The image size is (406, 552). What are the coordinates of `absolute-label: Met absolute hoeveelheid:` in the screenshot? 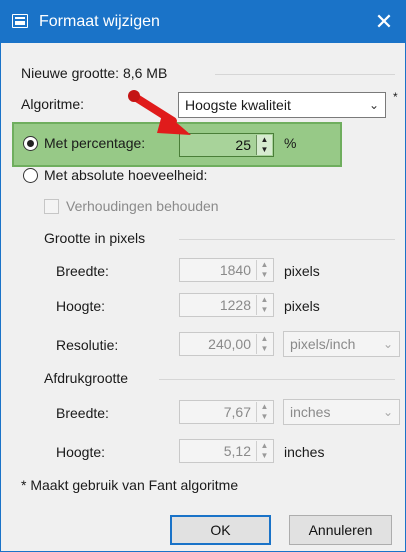 It's located at (126, 175).